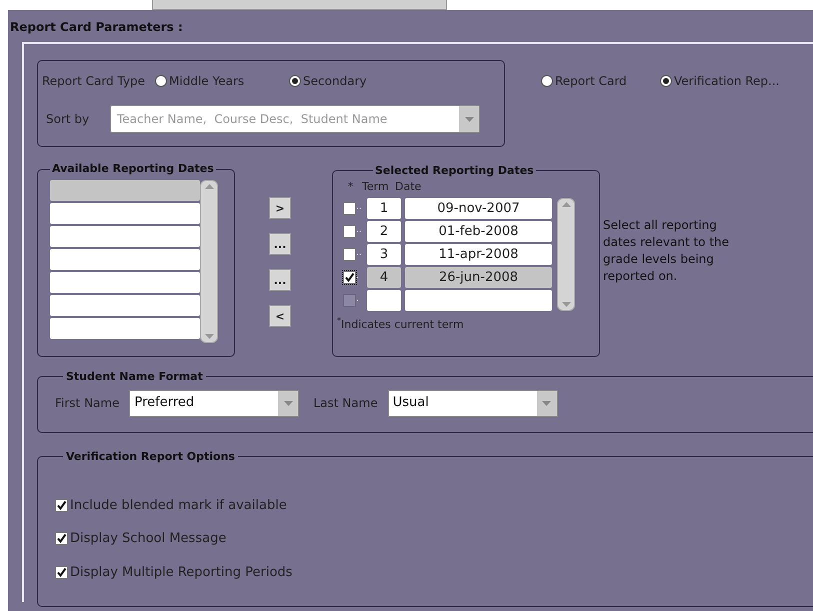  Describe the element at coordinates (68, 119) in the screenshot. I see `field-label: Sort by` at that location.